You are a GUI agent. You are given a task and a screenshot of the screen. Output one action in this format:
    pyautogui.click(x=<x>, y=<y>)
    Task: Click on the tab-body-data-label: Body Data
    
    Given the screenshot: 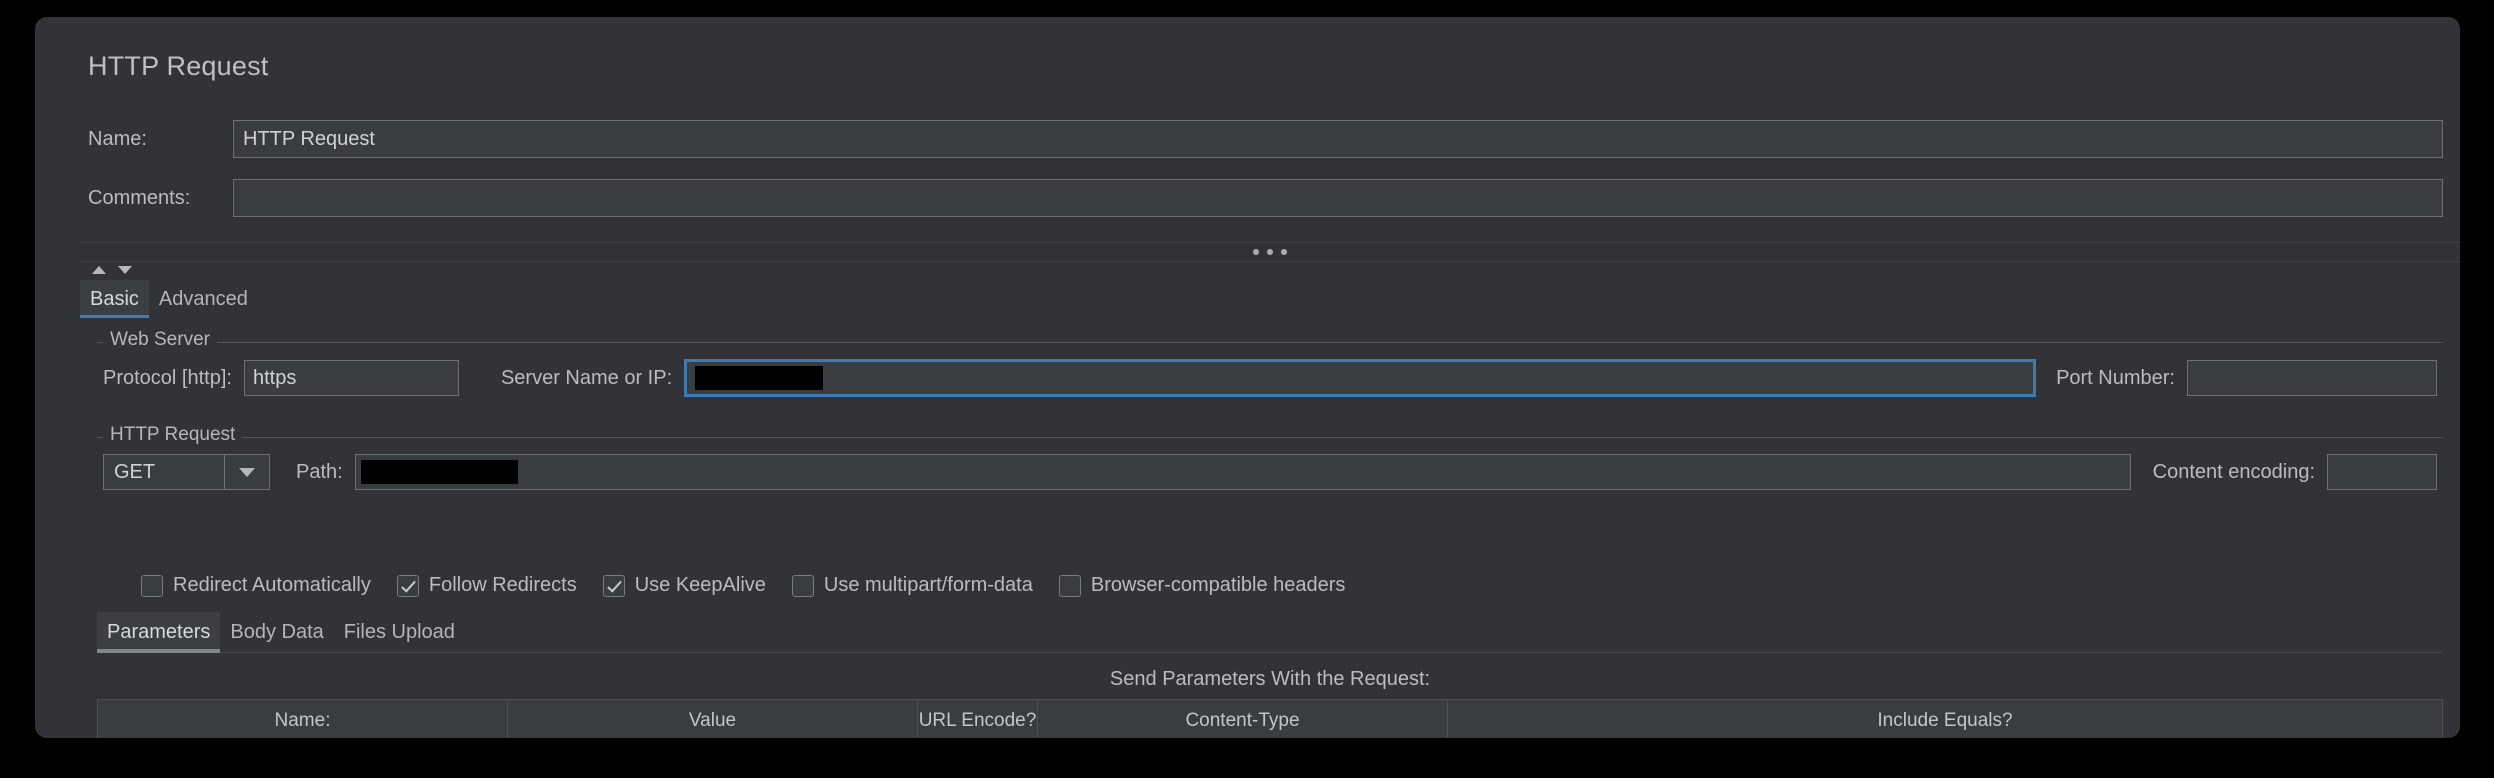 What is the action you would take?
    pyautogui.click(x=277, y=631)
    